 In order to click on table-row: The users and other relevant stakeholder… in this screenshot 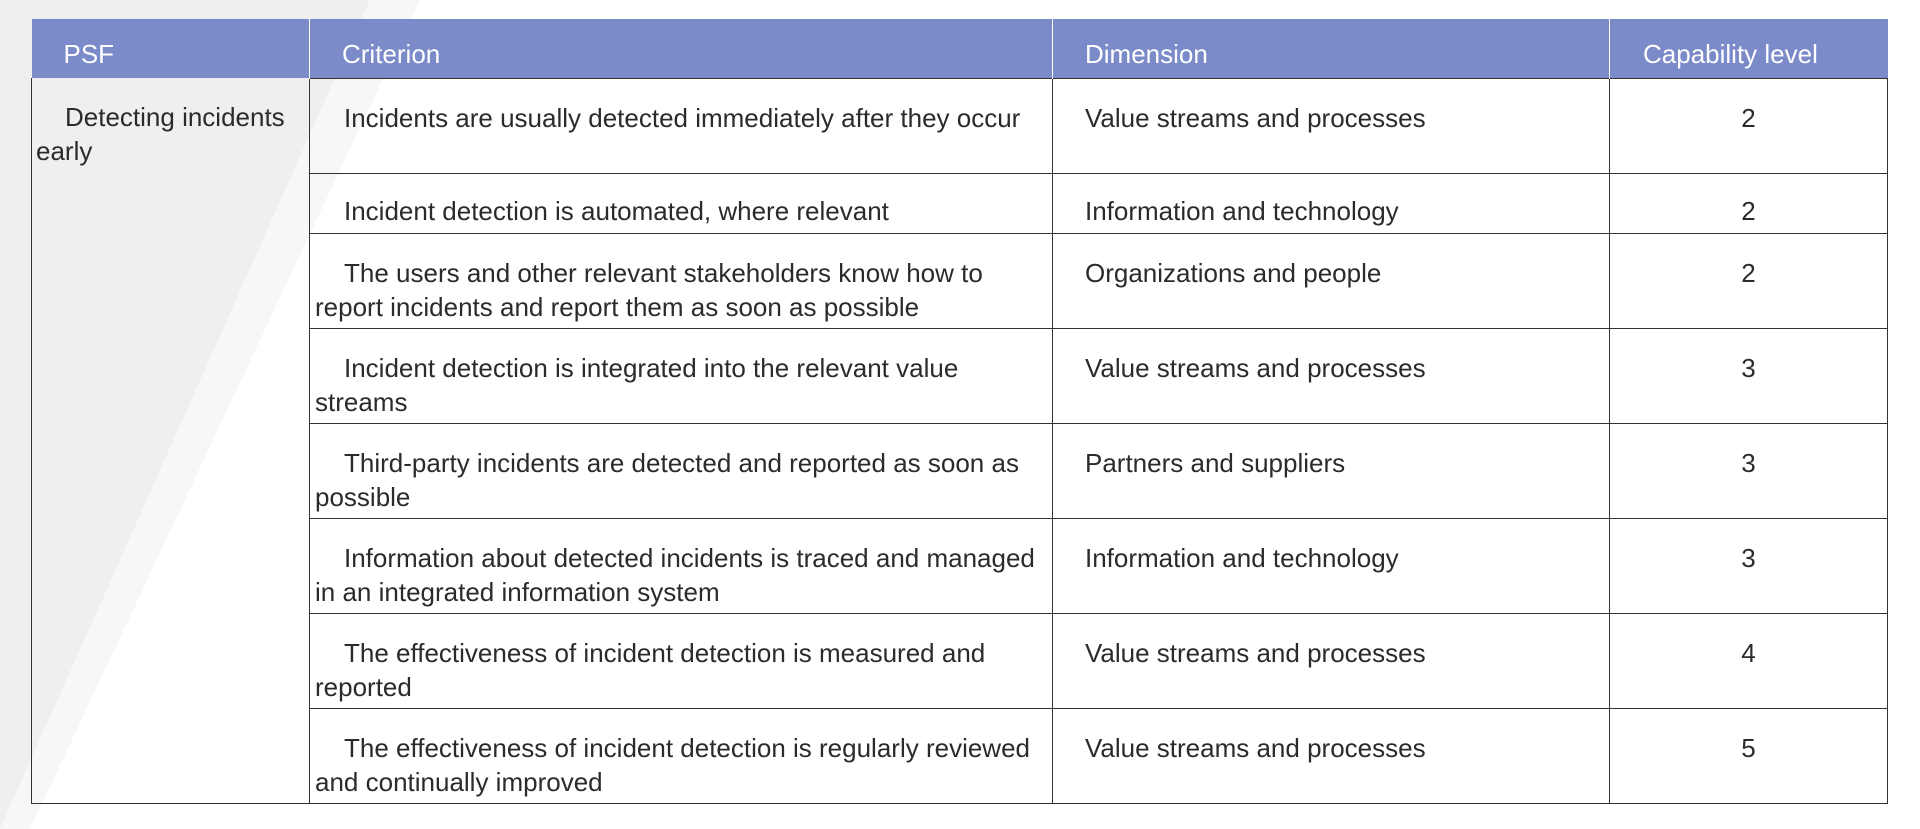, I will do `click(960, 280)`.